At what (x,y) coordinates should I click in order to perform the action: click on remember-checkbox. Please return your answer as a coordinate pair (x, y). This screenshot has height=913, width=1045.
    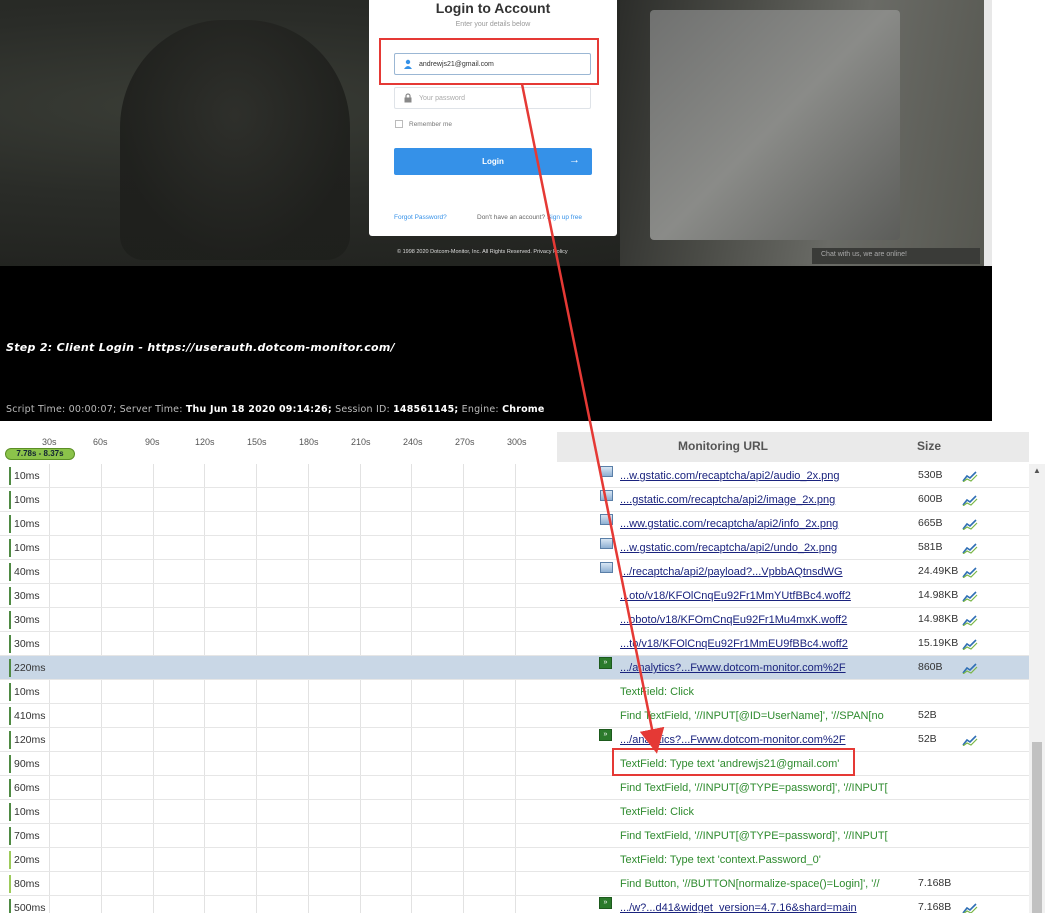
    Looking at the image, I should click on (399, 124).